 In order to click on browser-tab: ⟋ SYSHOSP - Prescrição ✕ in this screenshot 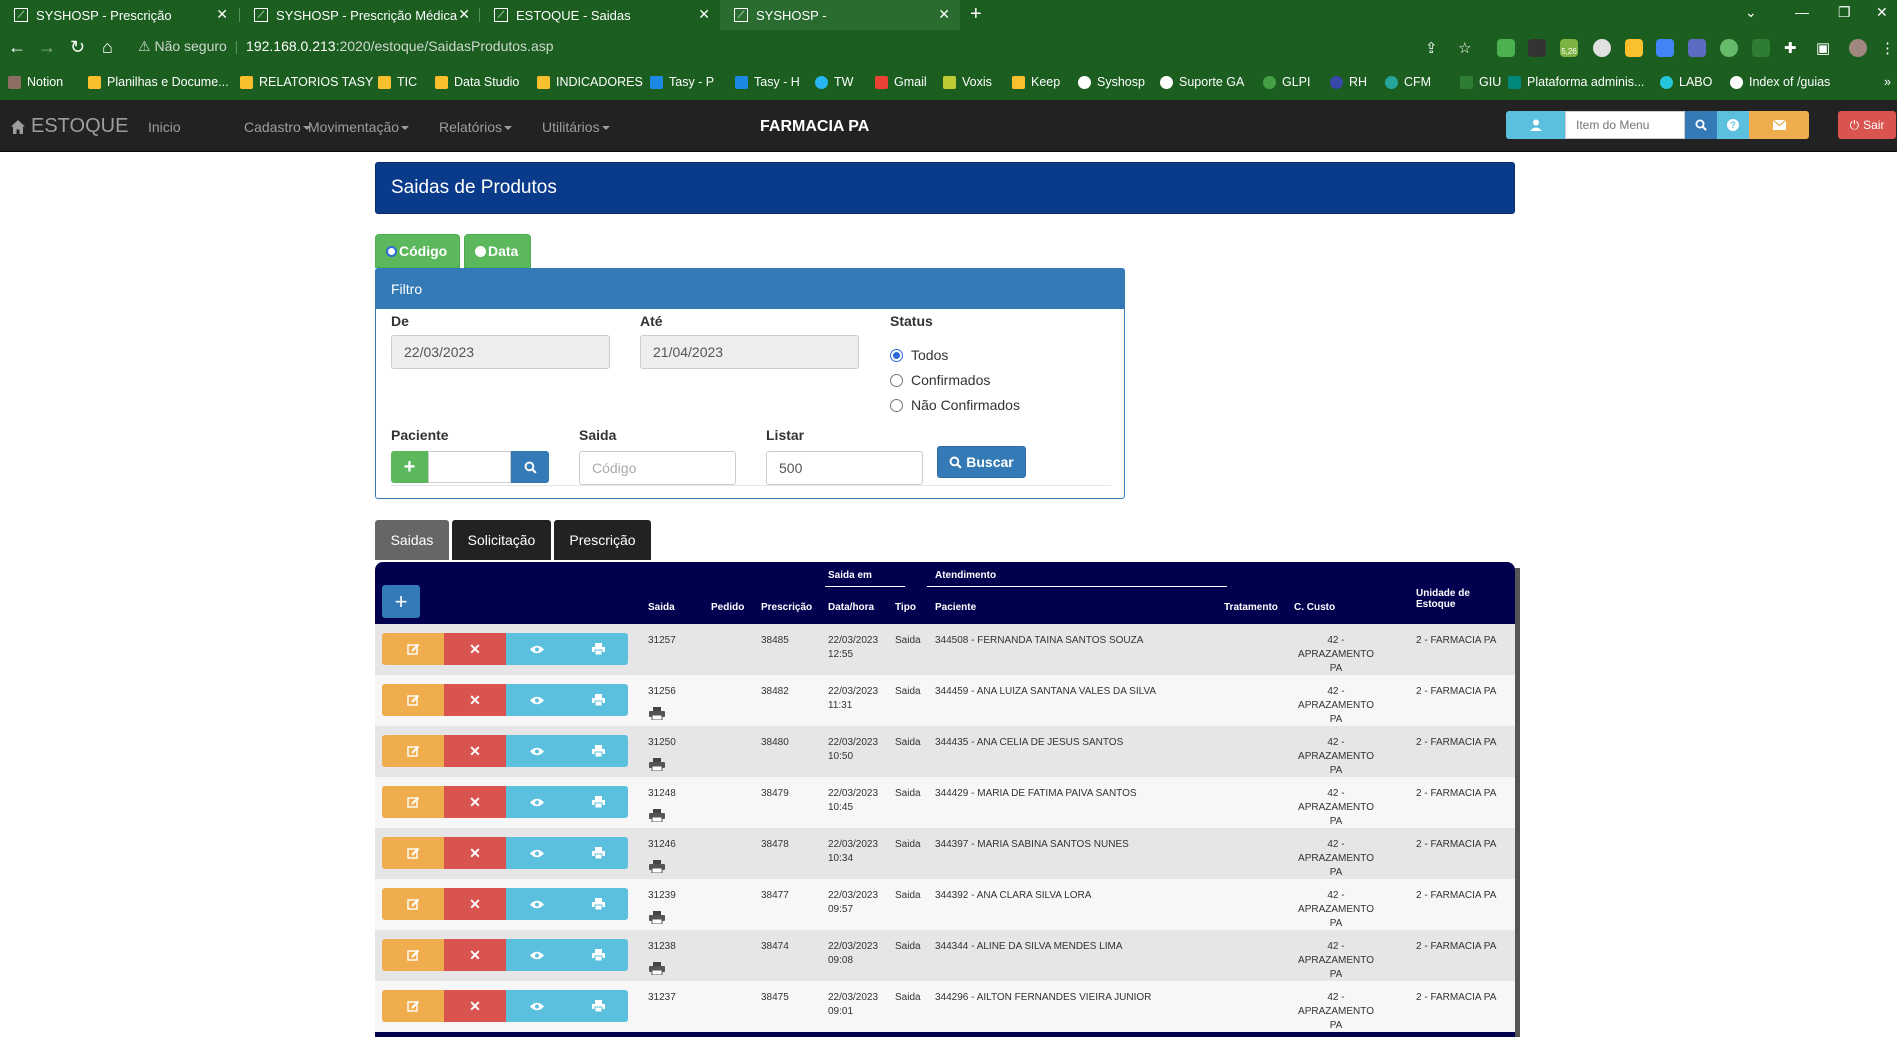, I will do `click(119, 15)`.